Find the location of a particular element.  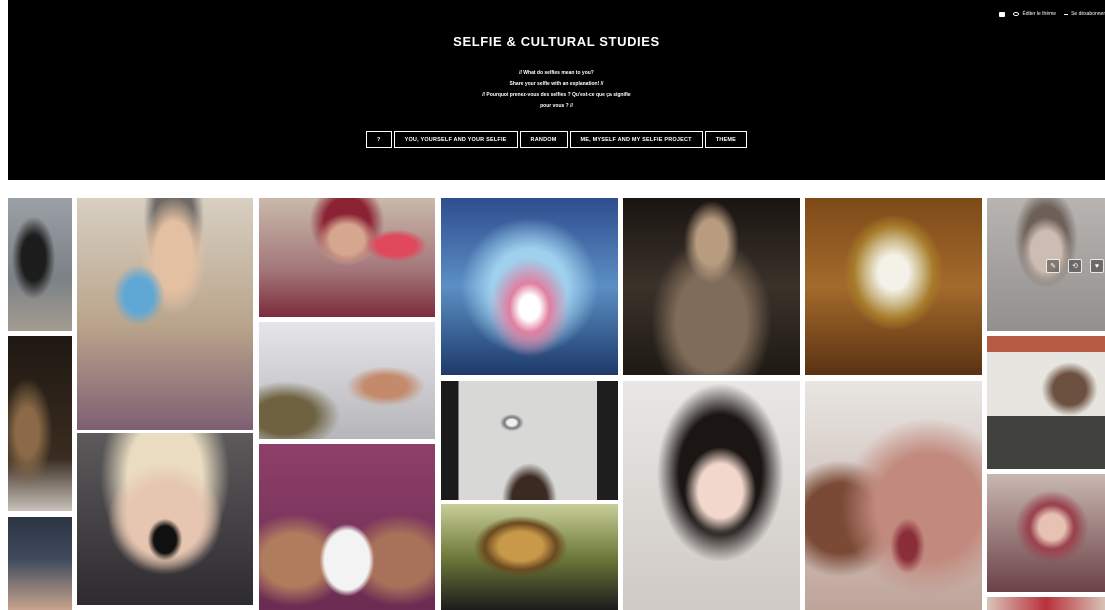

photo-watermelon is located at coordinates (347, 257).